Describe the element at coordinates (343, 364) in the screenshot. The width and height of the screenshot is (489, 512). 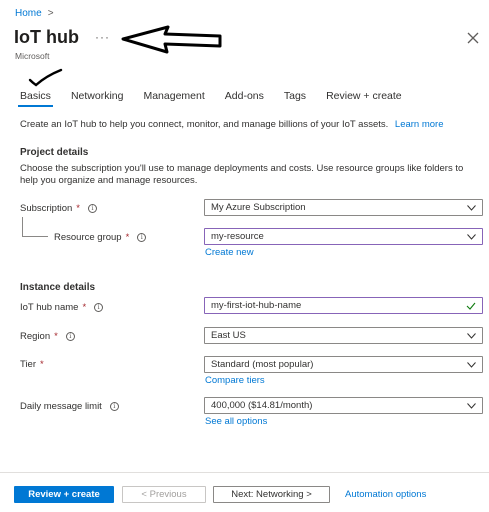
I see `tier-select: Standard (most popular)` at that location.